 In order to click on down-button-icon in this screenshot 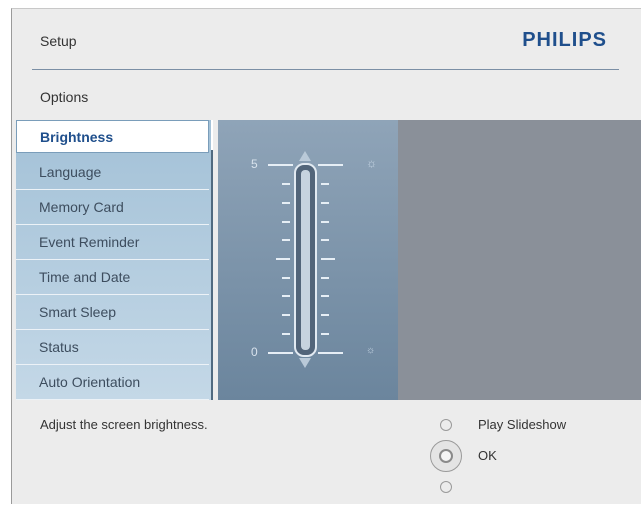, I will do `click(446, 487)`.